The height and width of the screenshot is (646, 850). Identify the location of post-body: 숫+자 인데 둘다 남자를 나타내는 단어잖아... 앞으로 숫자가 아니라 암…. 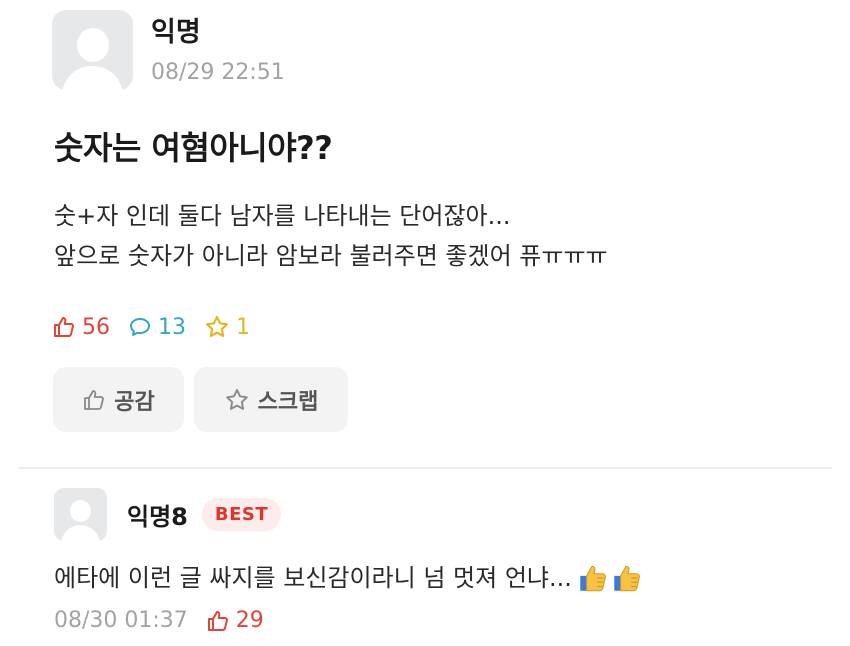
(331, 236).